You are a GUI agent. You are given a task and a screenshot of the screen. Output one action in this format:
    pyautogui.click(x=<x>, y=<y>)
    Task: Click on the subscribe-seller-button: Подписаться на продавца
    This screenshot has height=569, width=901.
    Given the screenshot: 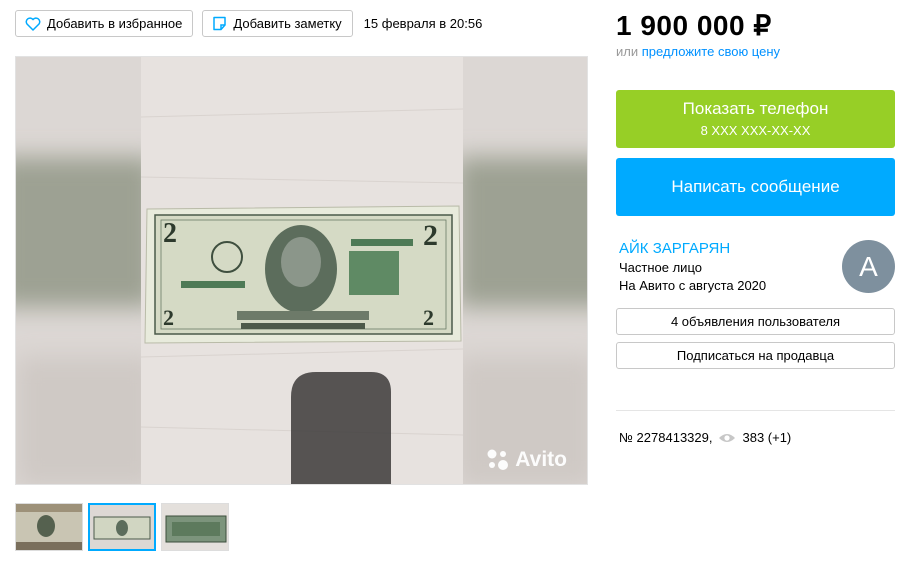 What is the action you would take?
    pyautogui.click(x=755, y=355)
    